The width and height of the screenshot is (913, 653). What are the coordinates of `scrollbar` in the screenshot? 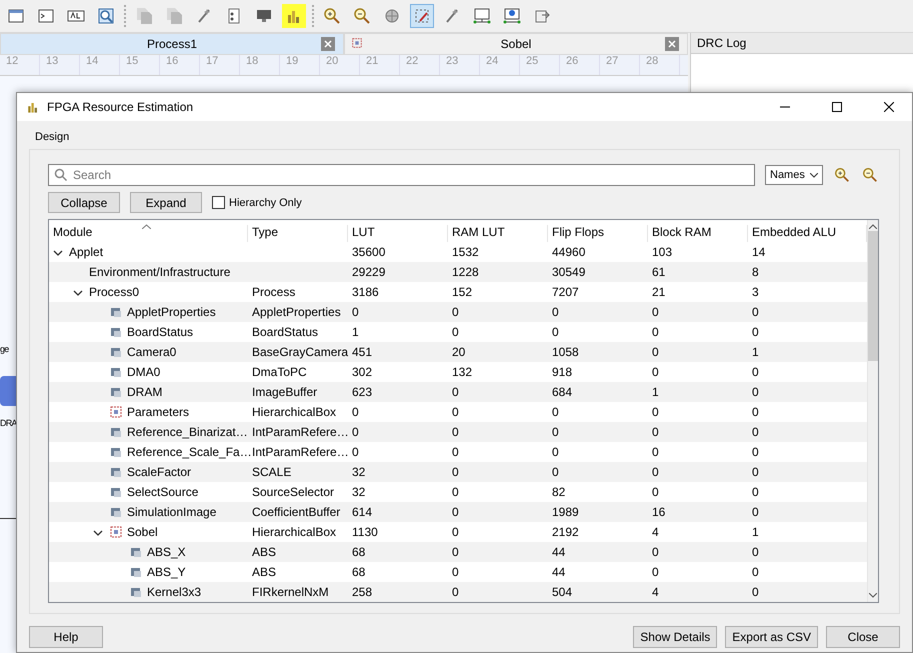 It's located at (872, 411).